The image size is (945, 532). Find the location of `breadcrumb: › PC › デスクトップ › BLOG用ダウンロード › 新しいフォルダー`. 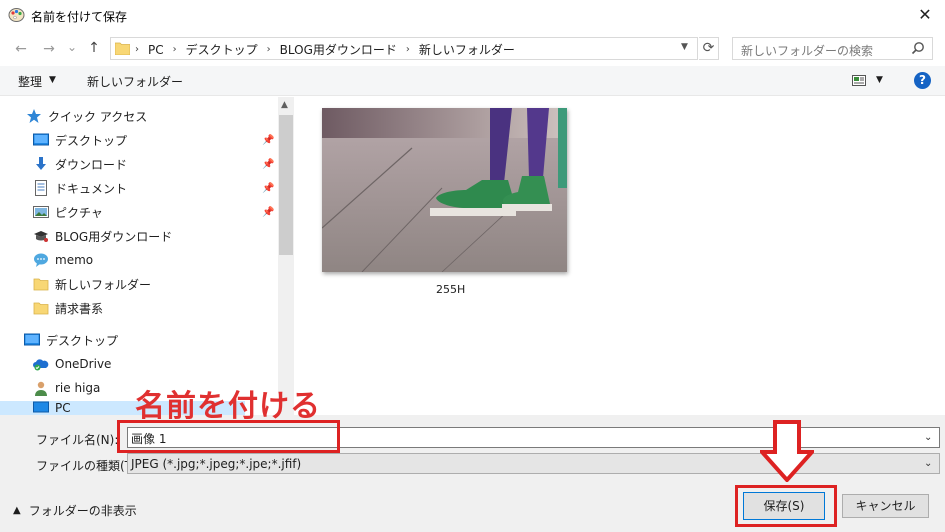

breadcrumb: › PC › デスクトップ › BLOG用ダウンロード › 新しいフォルダー is located at coordinates (325, 49).